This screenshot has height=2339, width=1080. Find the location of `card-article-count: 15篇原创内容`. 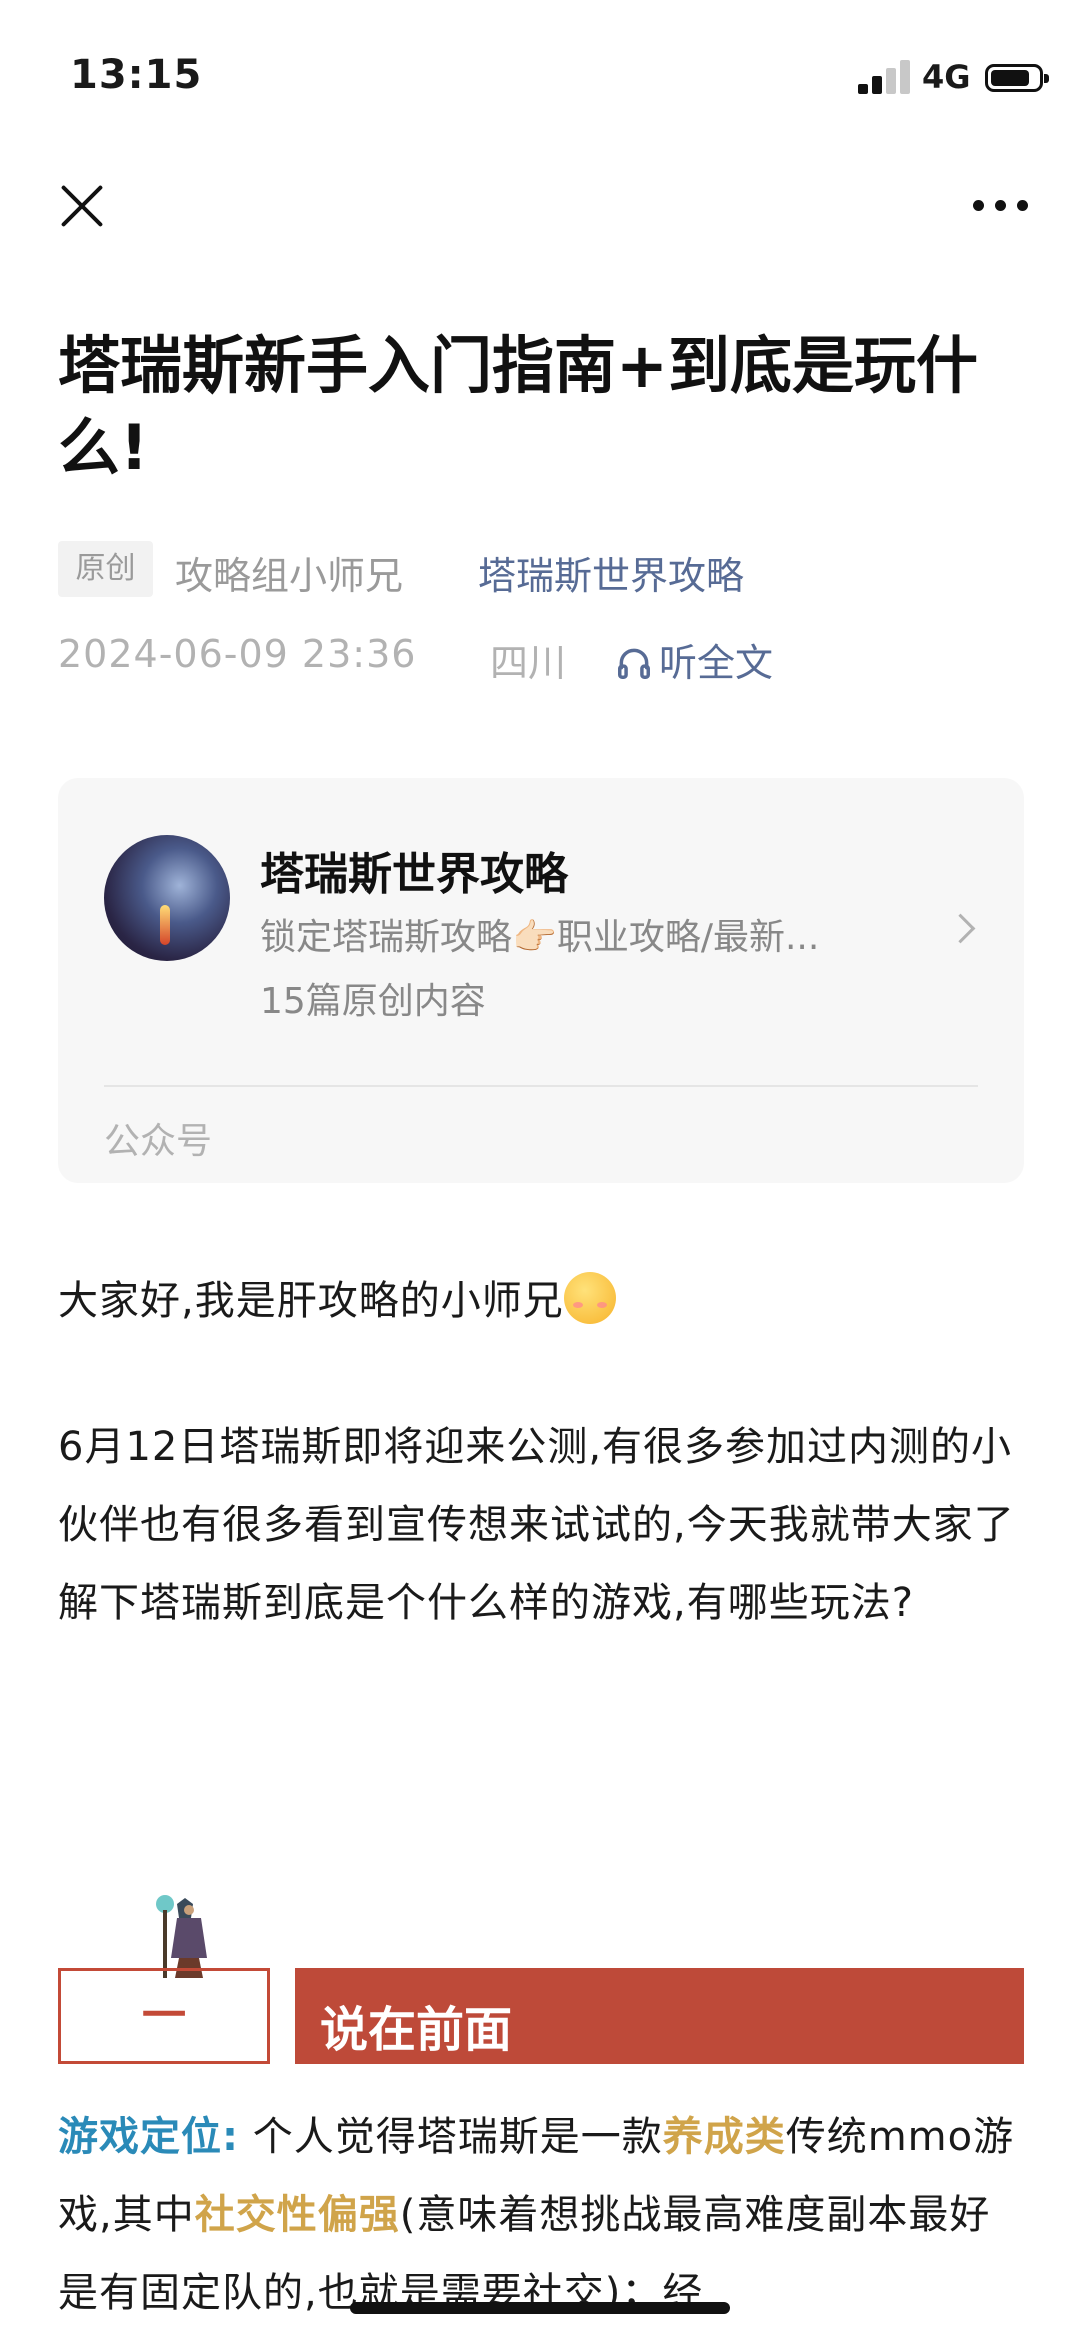

card-article-count: 15篇原创内容 is located at coordinates (373, 1001).